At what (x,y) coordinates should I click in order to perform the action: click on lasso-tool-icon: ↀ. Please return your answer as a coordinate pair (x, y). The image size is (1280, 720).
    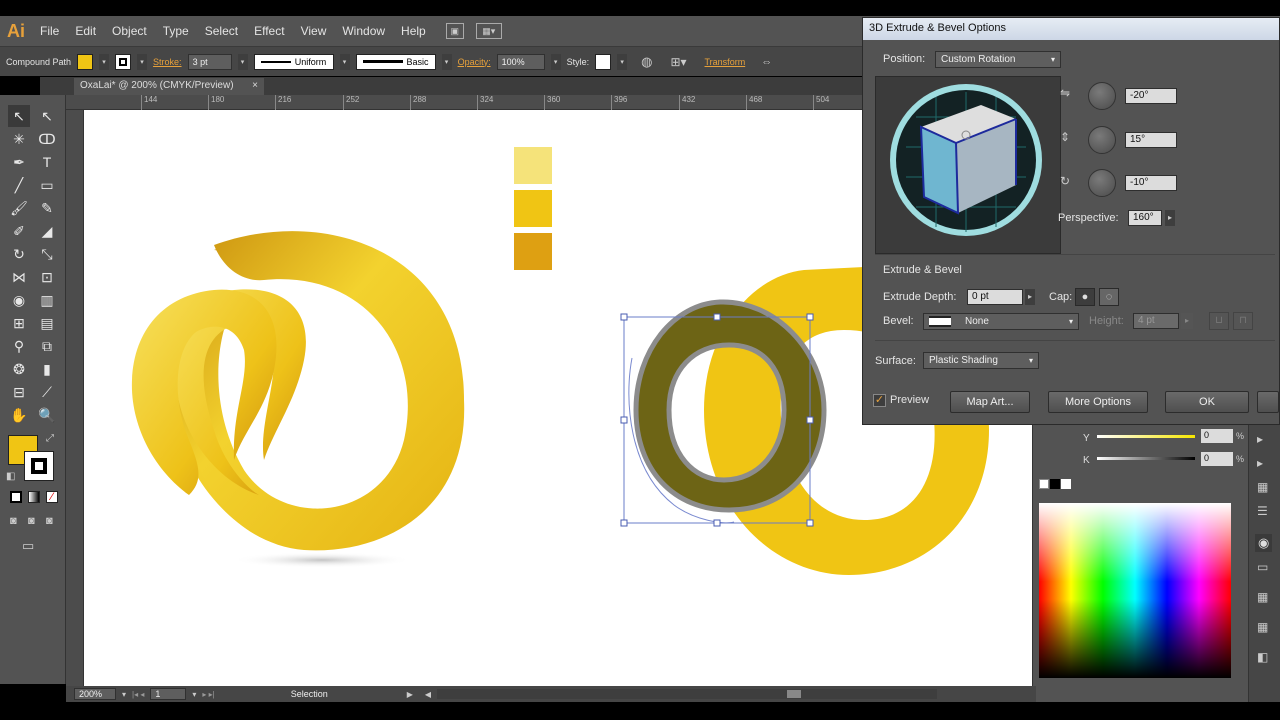
    Looking at the image, I should click on (47, 139).